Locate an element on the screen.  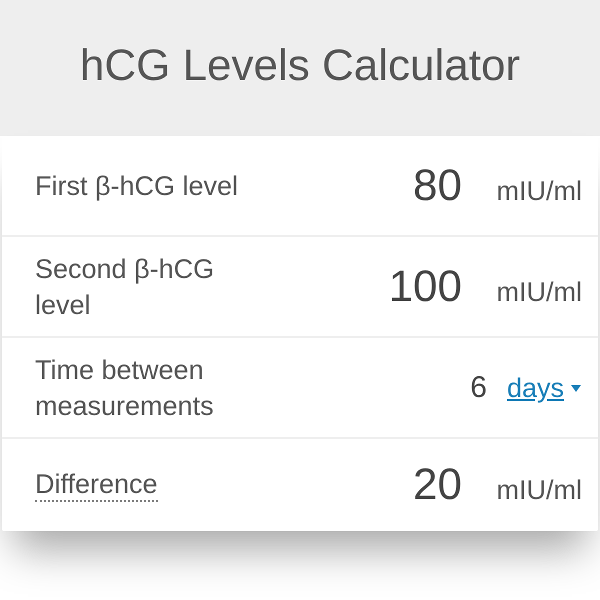
unit-dropdown: days is located at coordinates (544, 388).